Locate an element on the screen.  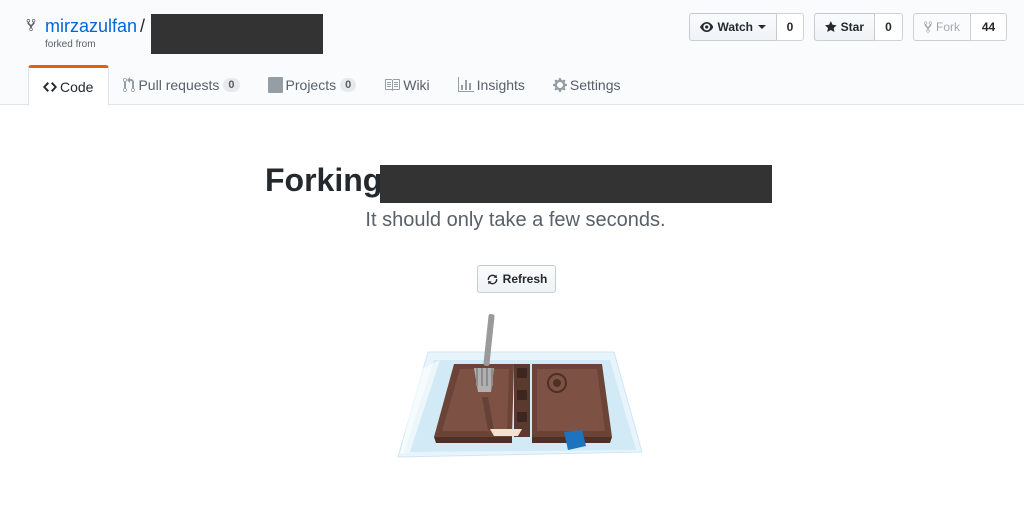
code-icon is located at coordinates (50, 87).